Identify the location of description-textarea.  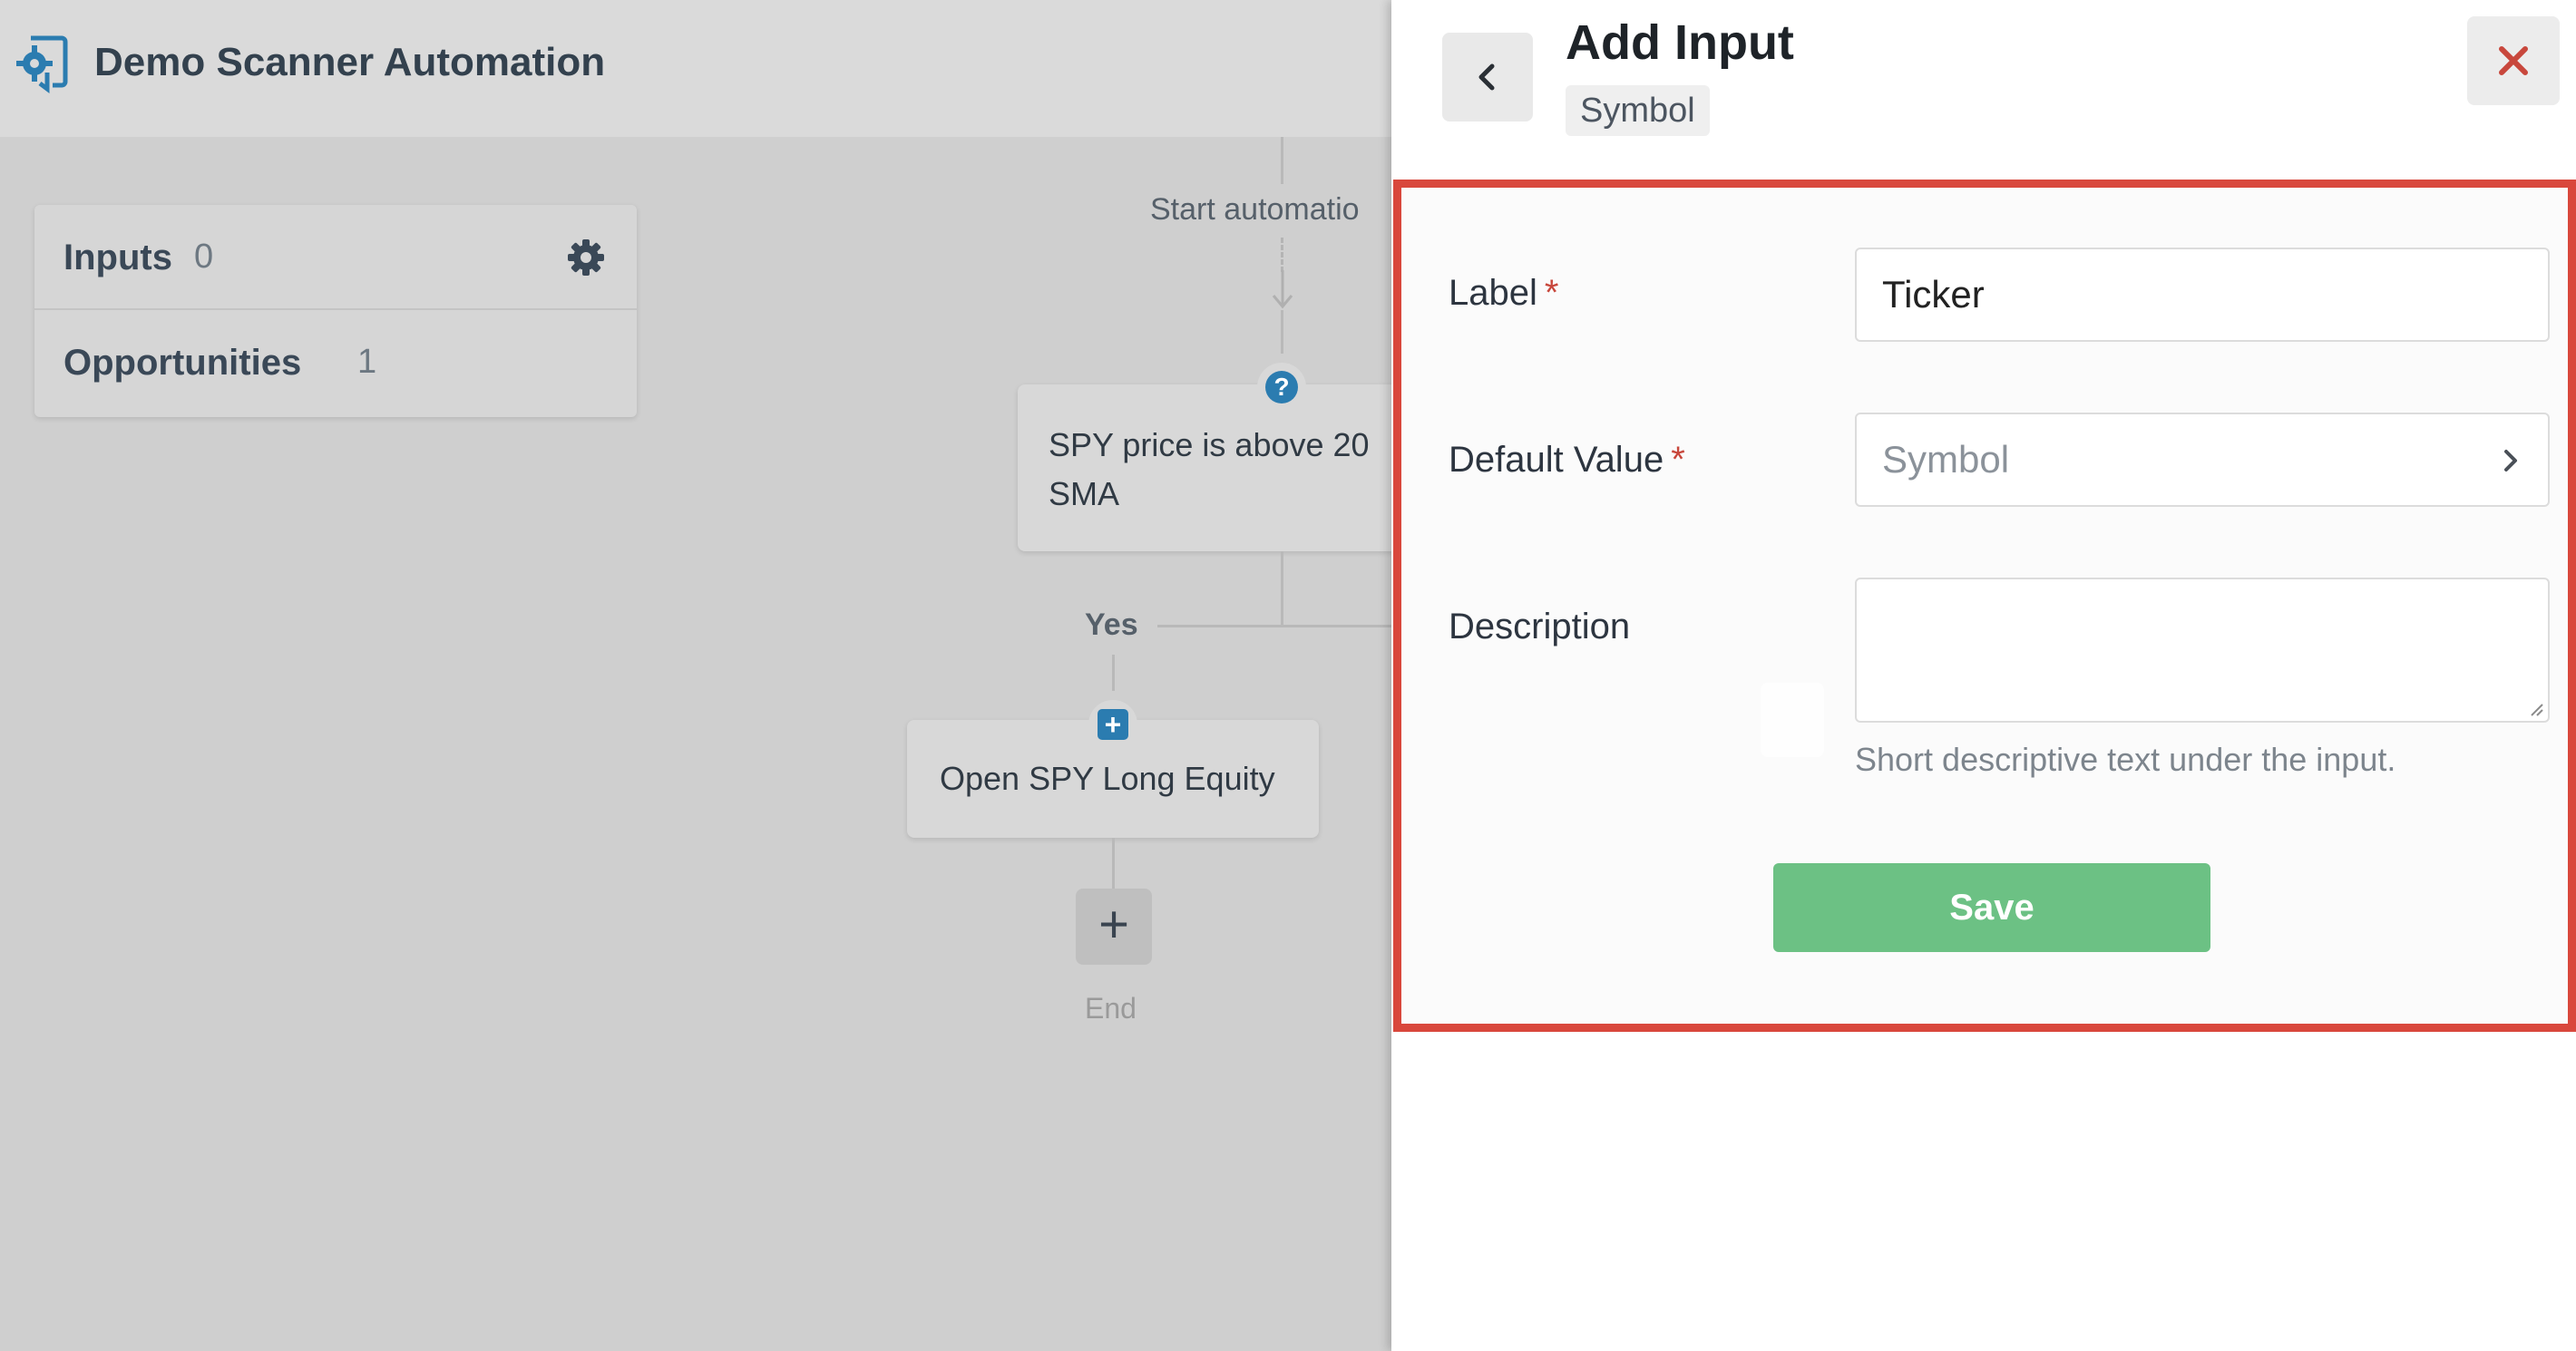
(2202, 650).